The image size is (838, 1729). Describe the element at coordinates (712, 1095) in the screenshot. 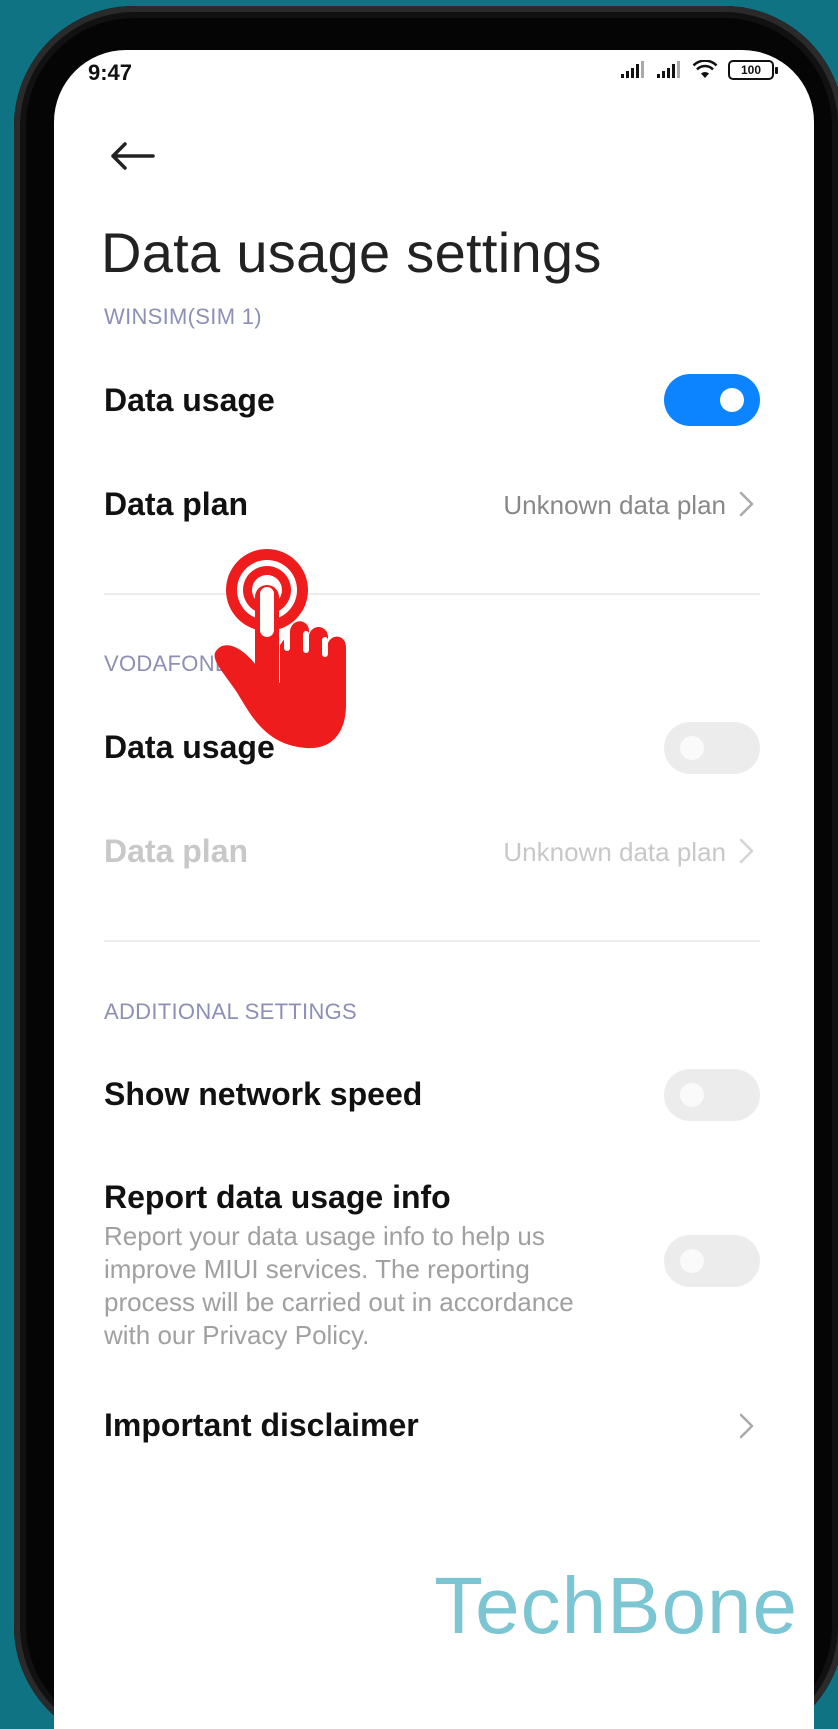

I see `show-network-speed-toggle` at that location.